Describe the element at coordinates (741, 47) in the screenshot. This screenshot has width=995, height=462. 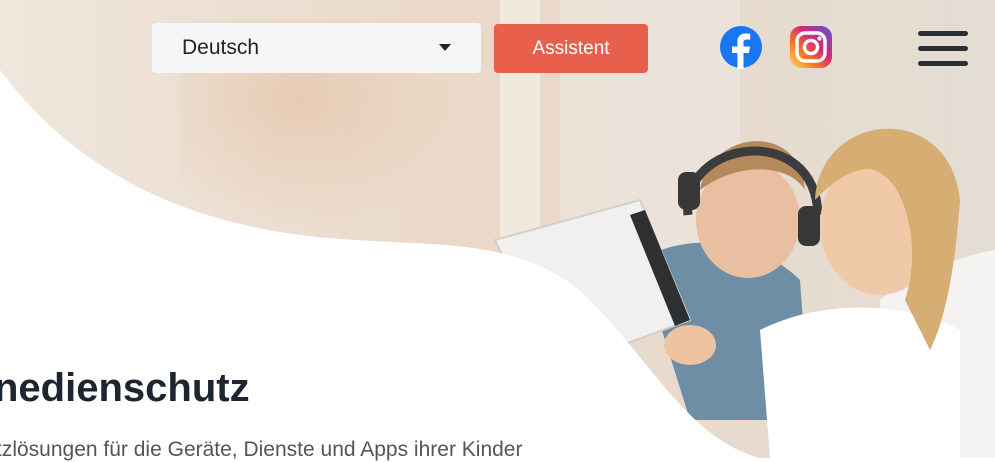
I see `facebook-icon` at that location.